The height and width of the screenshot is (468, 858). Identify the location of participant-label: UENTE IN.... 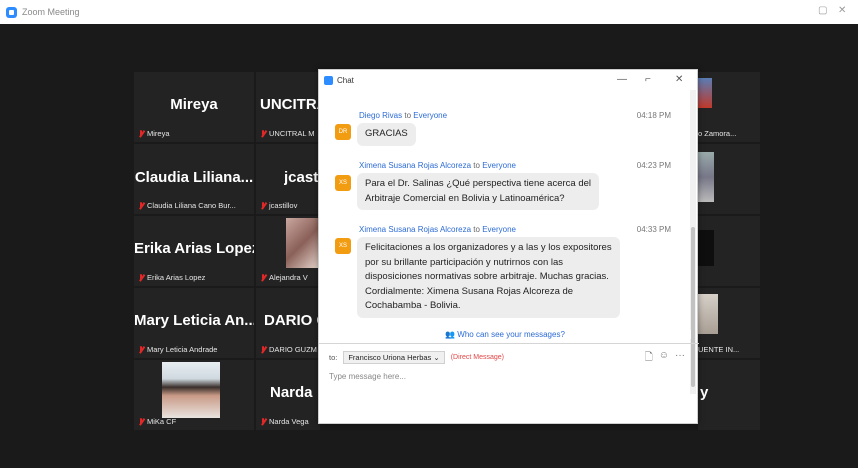
(719, 349).